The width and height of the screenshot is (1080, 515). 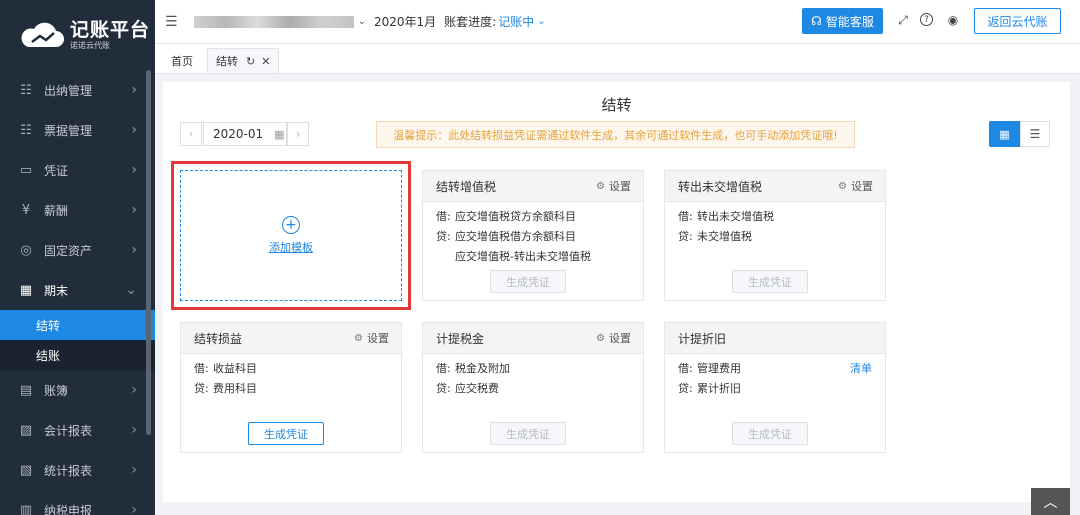 I want to click on entry-account: 税金及附加, so click(x=482, y=368).